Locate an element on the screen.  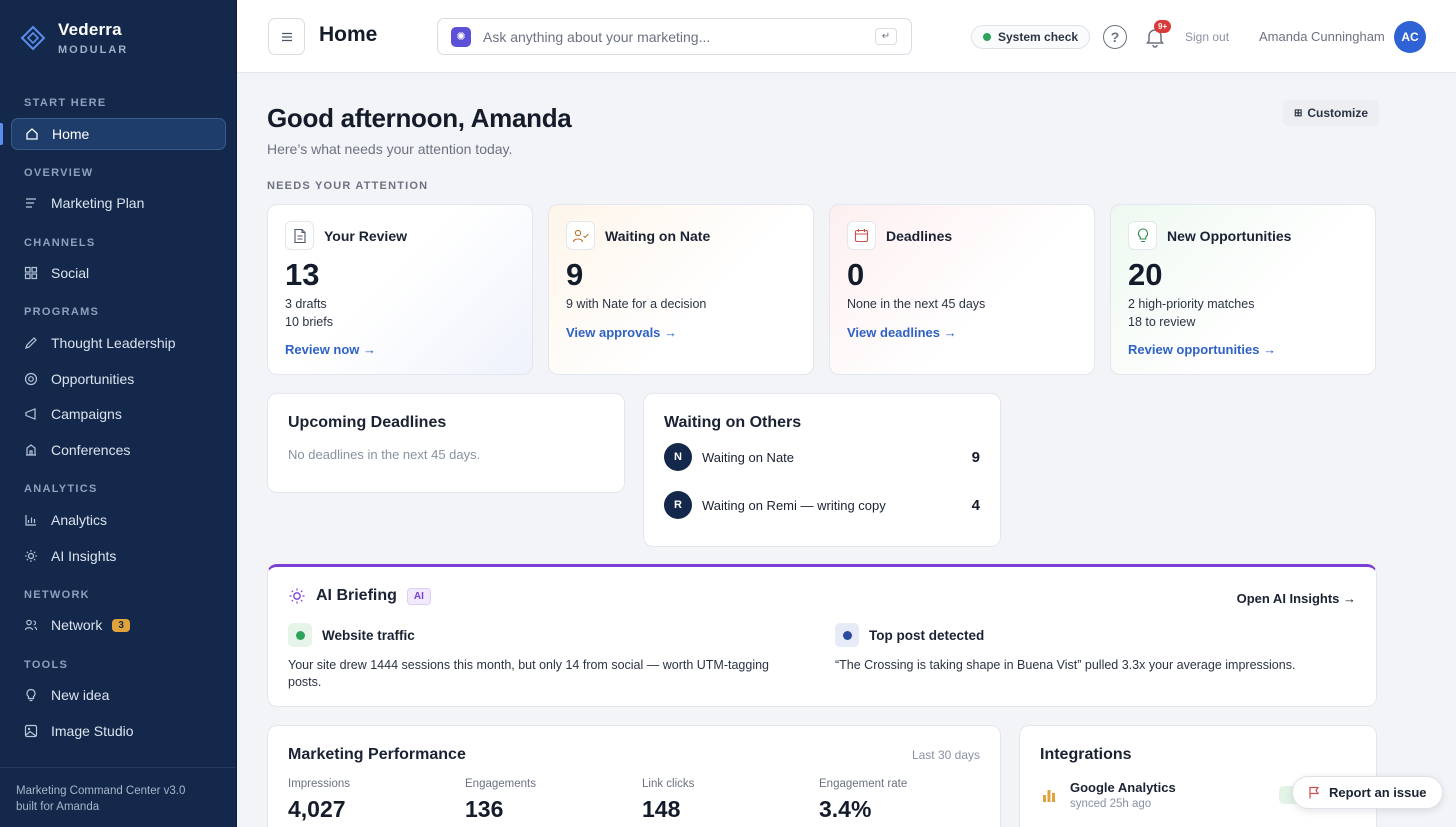
green-dot-icon is located at coordinates (300, 635).